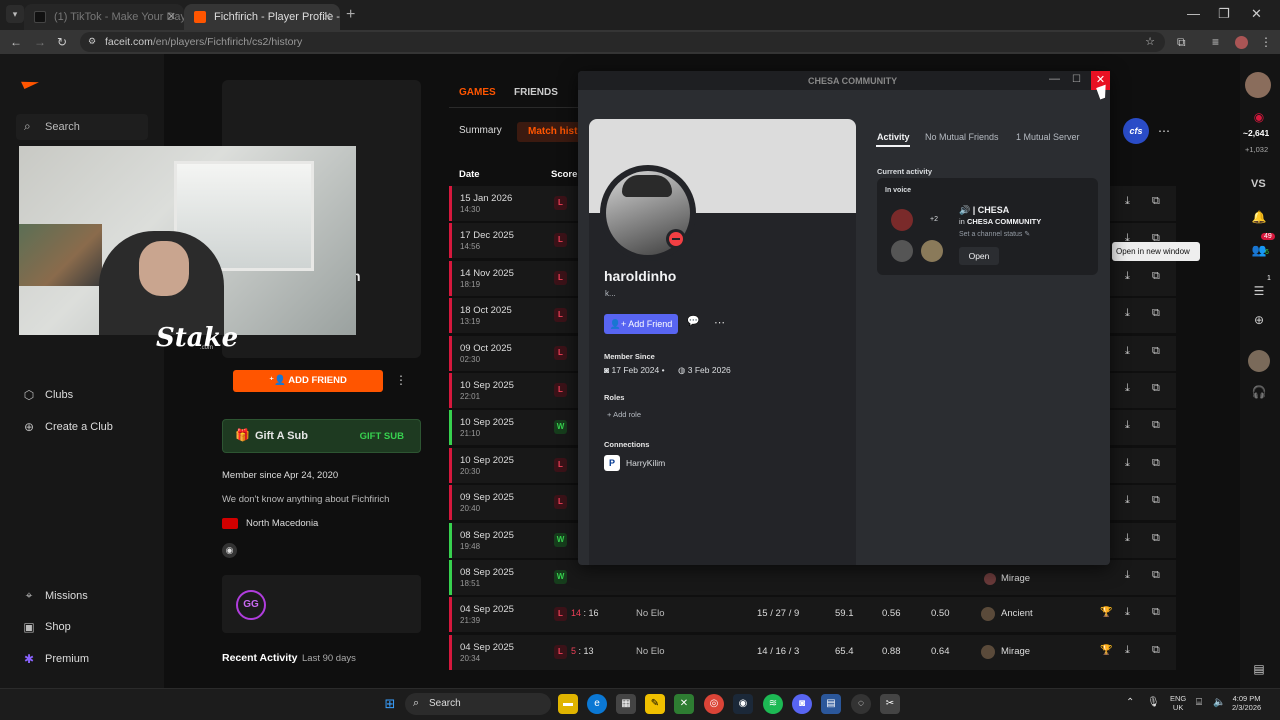  What do you see at coordinates (1054, 79) in the screenshot?
I see `discord-minimize-icon: —` at bounding box center [1054, 79].